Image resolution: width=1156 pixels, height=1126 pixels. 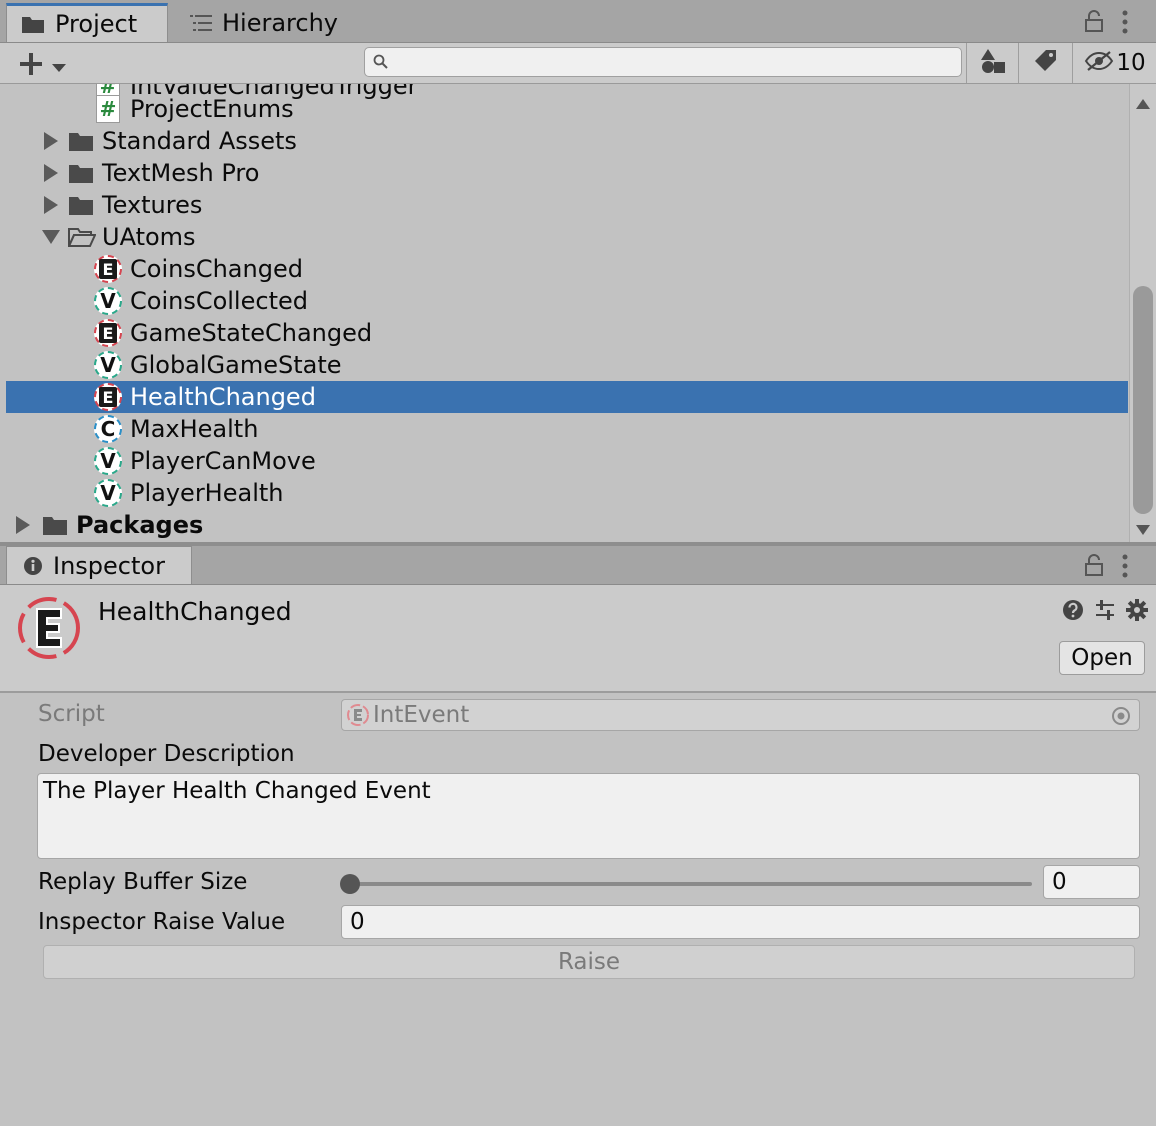 I want to click on folder-row: Packages, so click(x=567, y=525).